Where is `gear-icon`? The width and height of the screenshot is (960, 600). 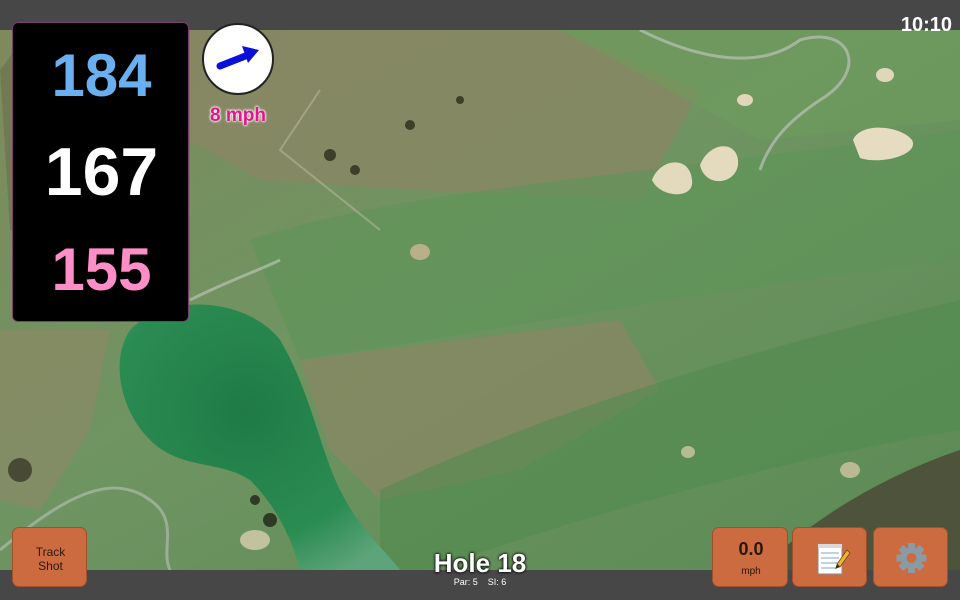 gear-icon is located at coordinates (911, 558).